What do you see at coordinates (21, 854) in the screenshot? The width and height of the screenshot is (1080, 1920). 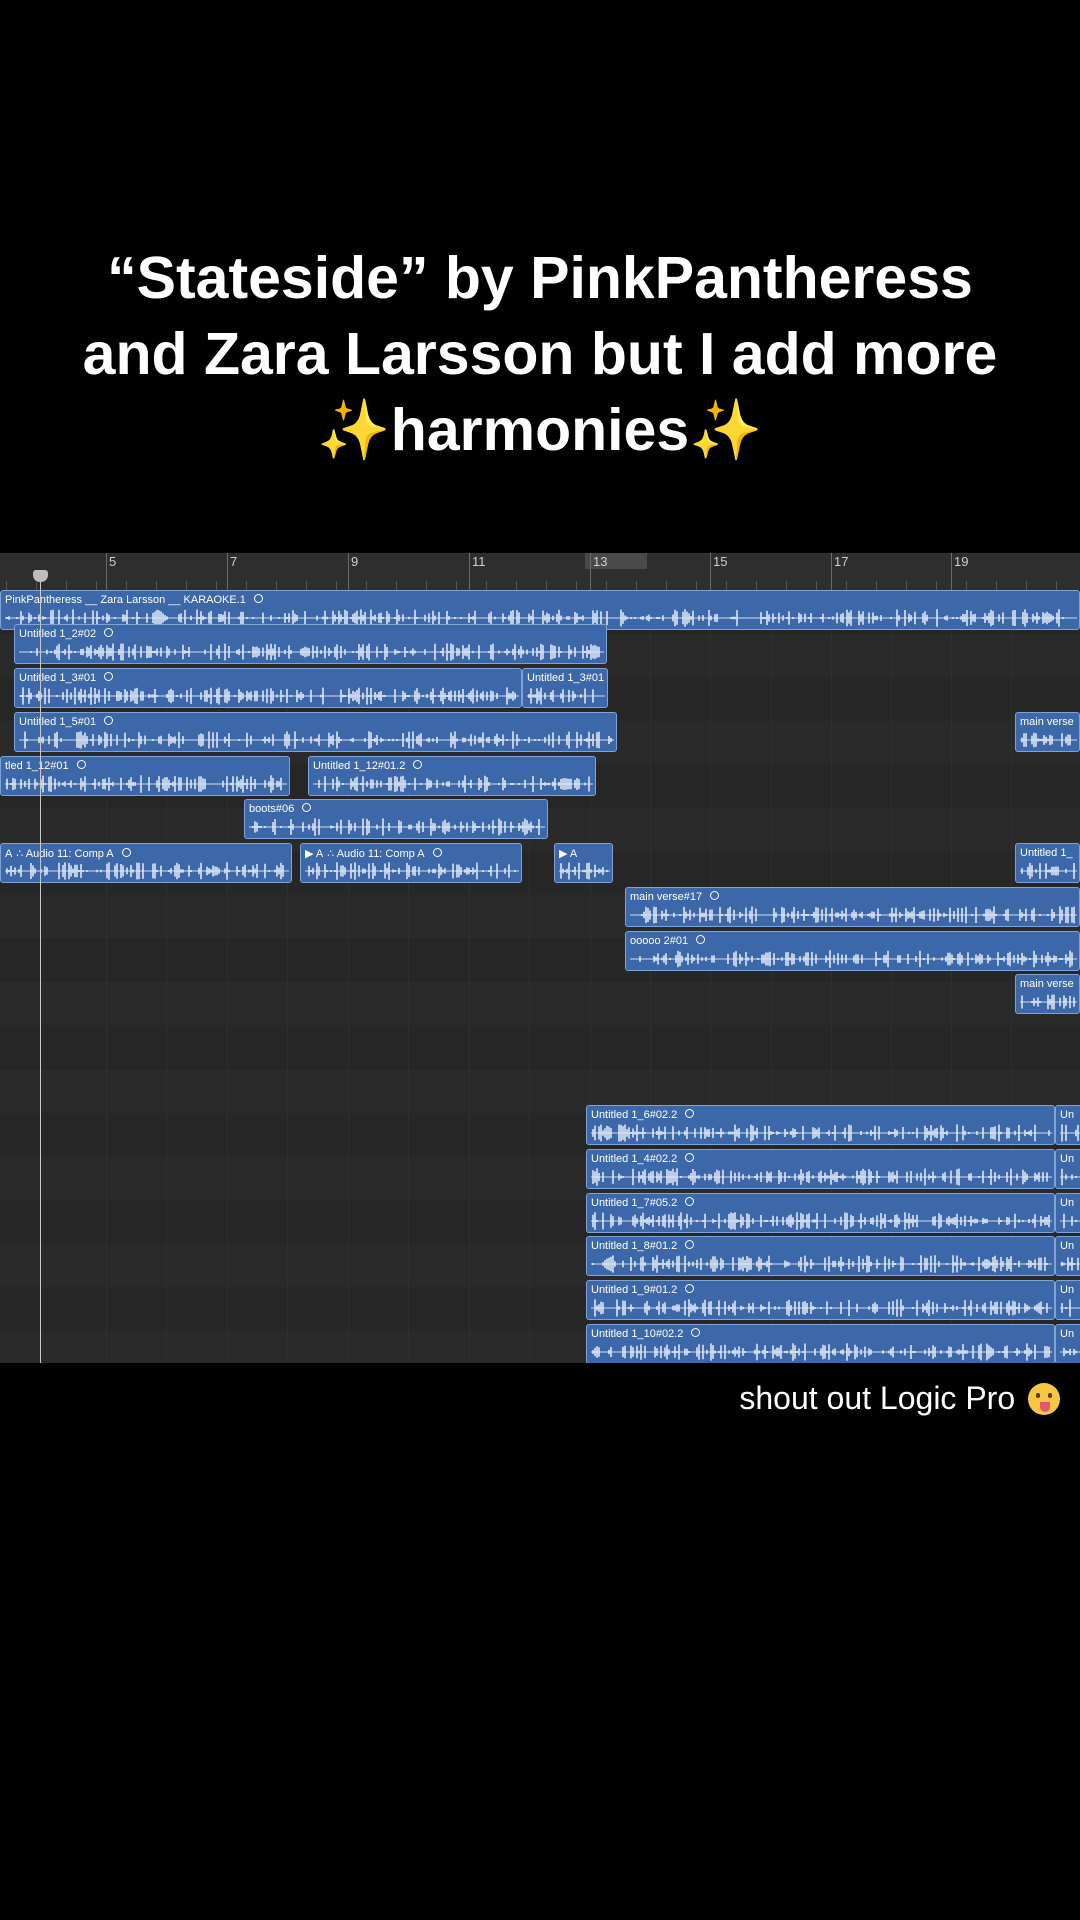 I see `comp-lanes-icon: ∴` at bounding box center [21, 854].